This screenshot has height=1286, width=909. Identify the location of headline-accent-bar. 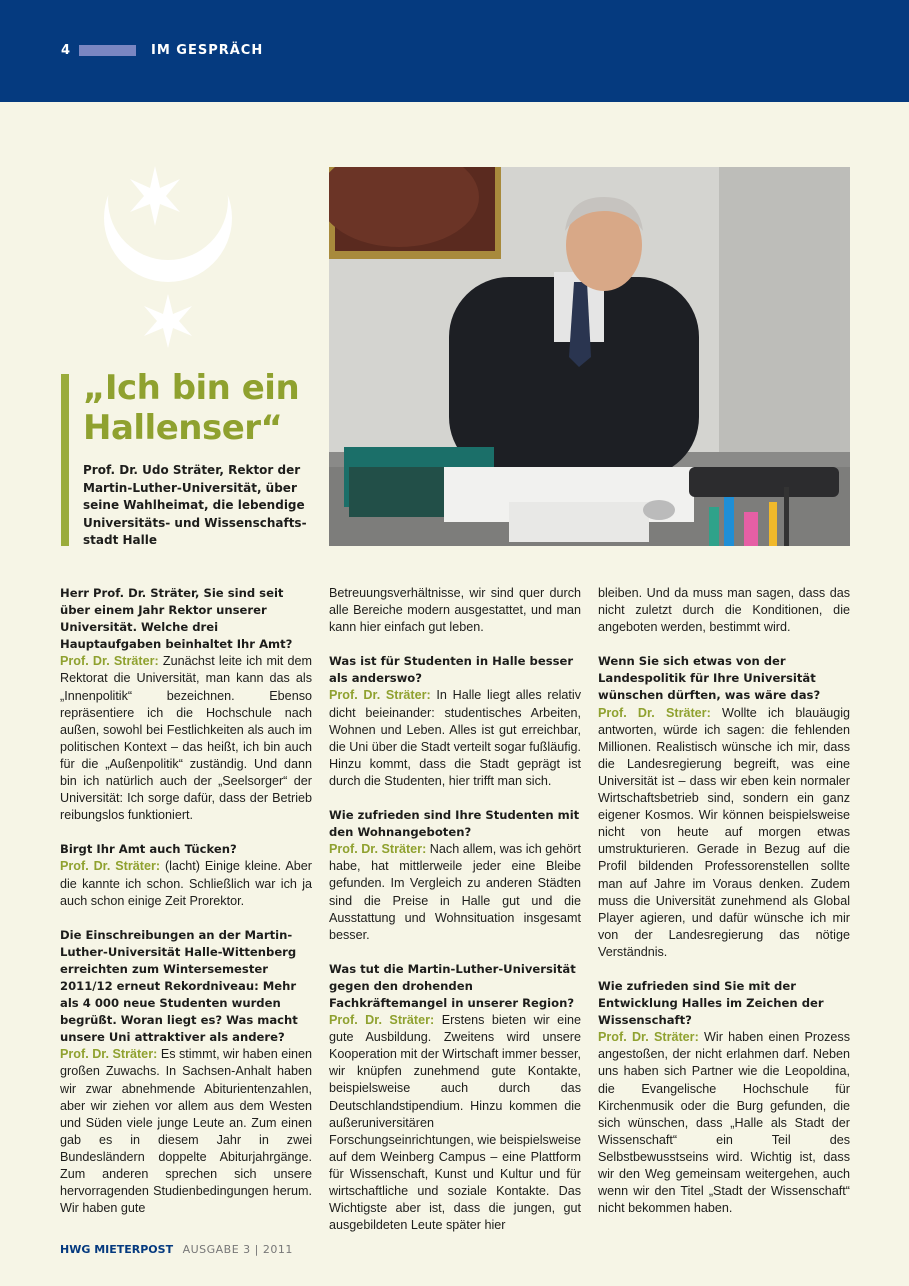
(65, 460).